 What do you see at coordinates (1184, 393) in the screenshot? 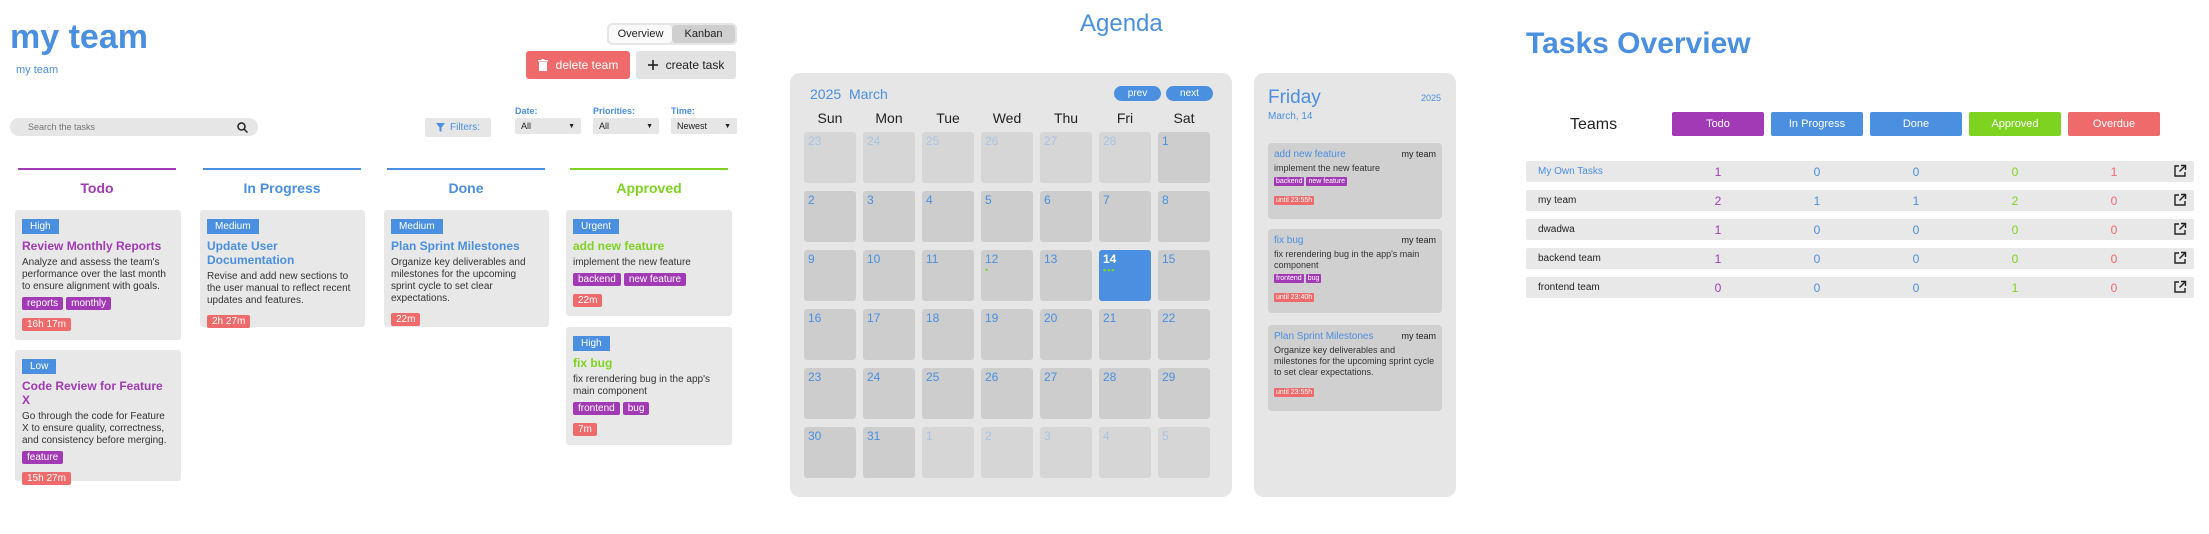
I see `calendar-day: 29` at bounding box center [1184, 393].